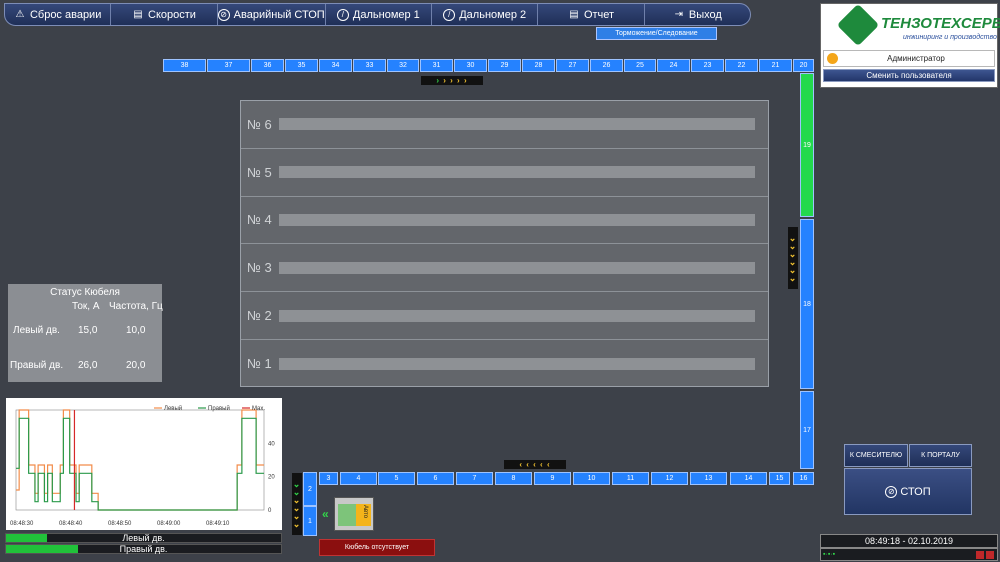 Image resolution: width=1000 pixels, height=562 pixels. I want to click on track-cell-21: 21, so click(775, 65).